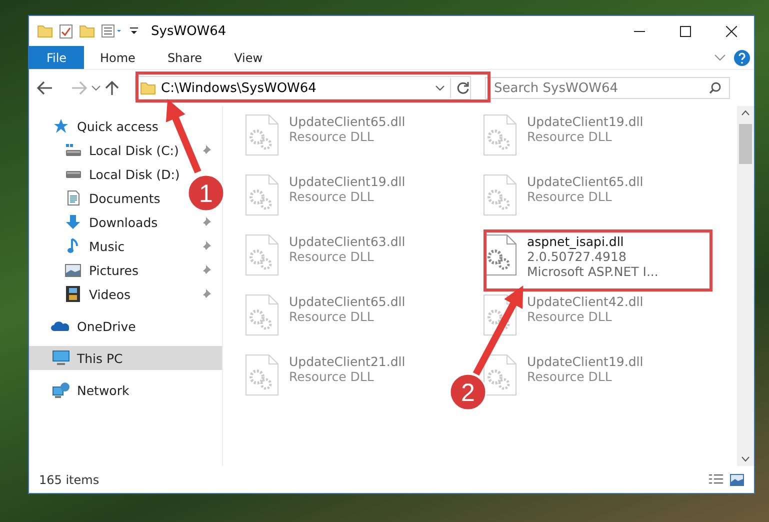 The image size is (769, 522). I want to click on film-icon, so click(73, 294).